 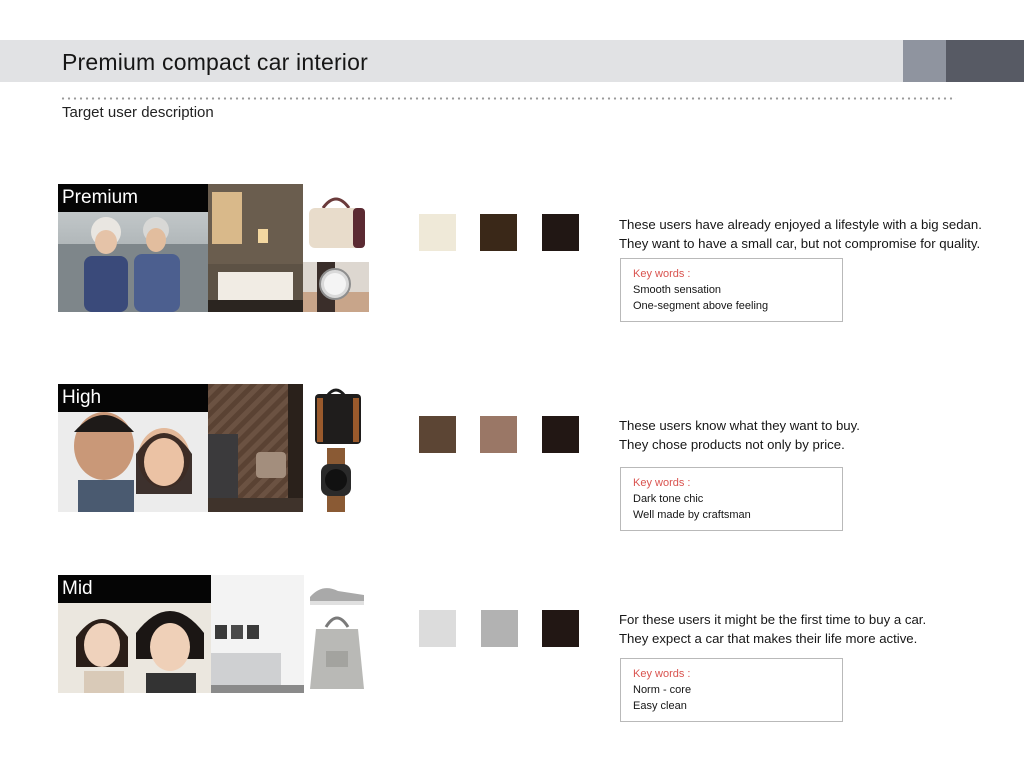 I want to click on premium-keyword-2: One-segment above feeling, so click(x=701, y=306).